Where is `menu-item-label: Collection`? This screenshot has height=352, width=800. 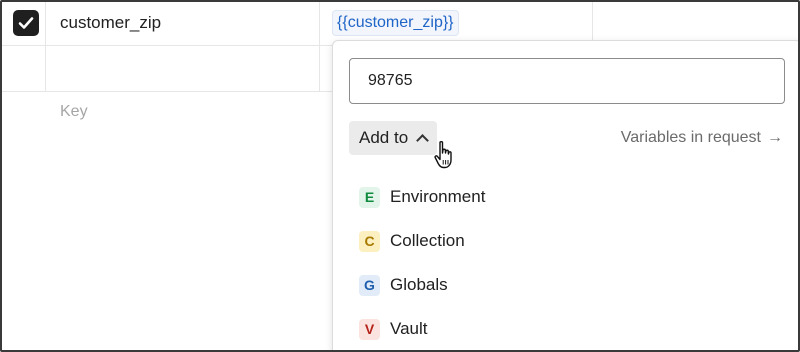
menu-item-label: Collection is located at coordinates (427, 240).